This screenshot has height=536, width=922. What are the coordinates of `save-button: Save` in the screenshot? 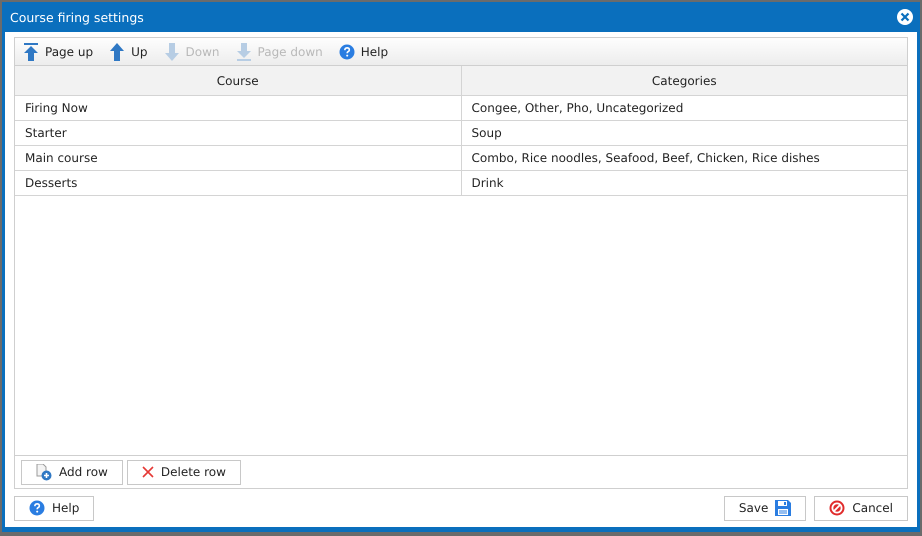 It's located at (765, 508).